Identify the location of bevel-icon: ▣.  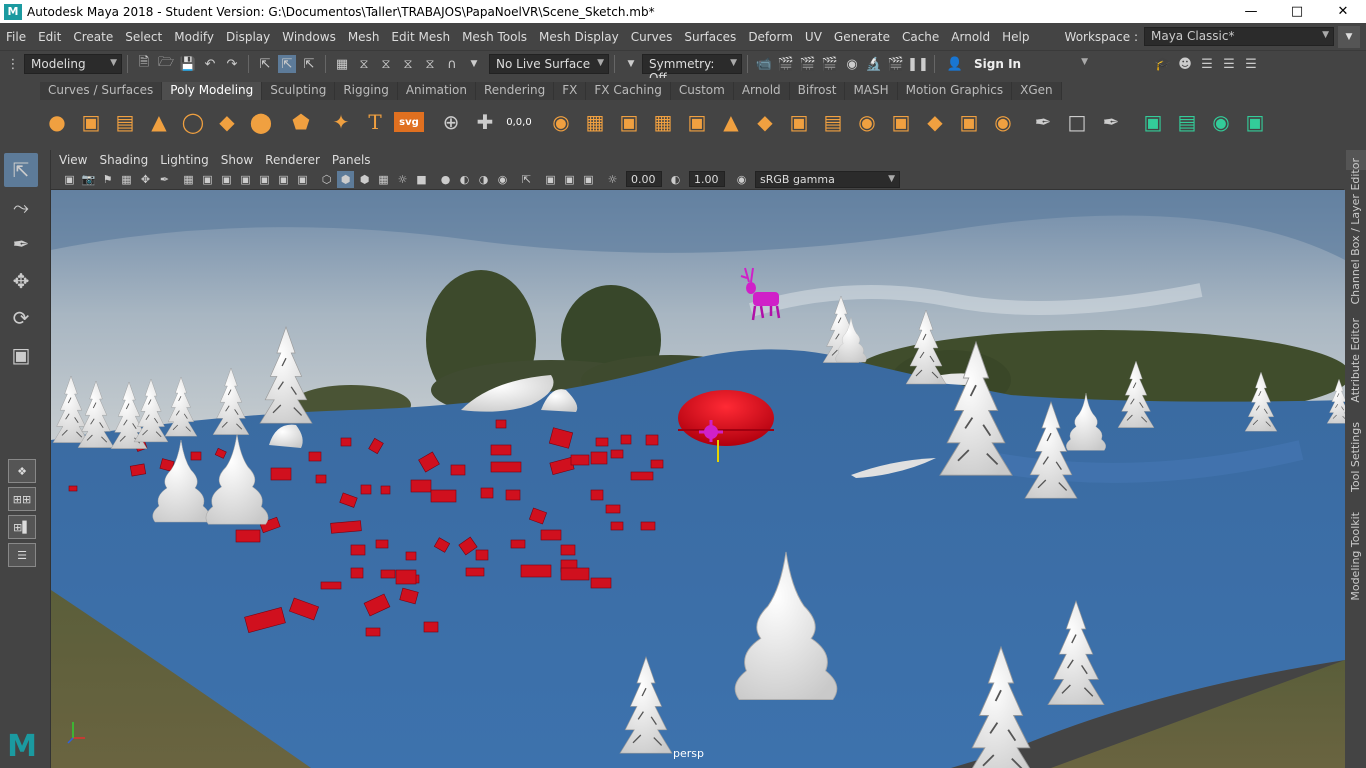
(901, 122).